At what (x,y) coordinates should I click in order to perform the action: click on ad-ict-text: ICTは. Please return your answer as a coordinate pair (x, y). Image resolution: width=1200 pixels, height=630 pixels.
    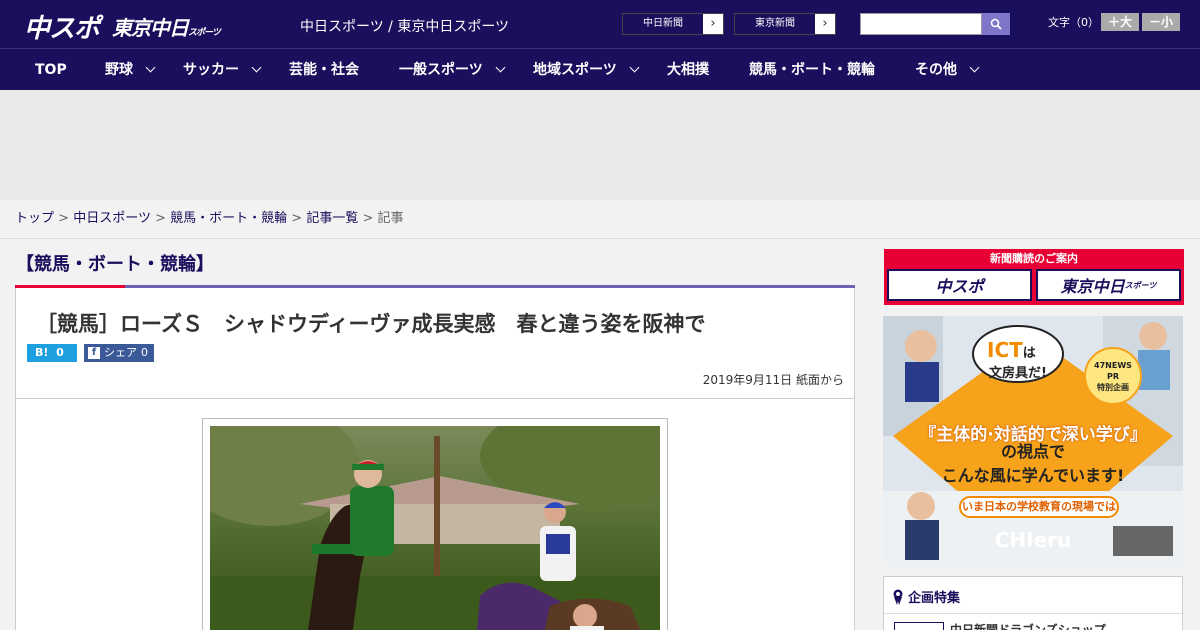
    Looking at the image, I should click on (1011, 350).